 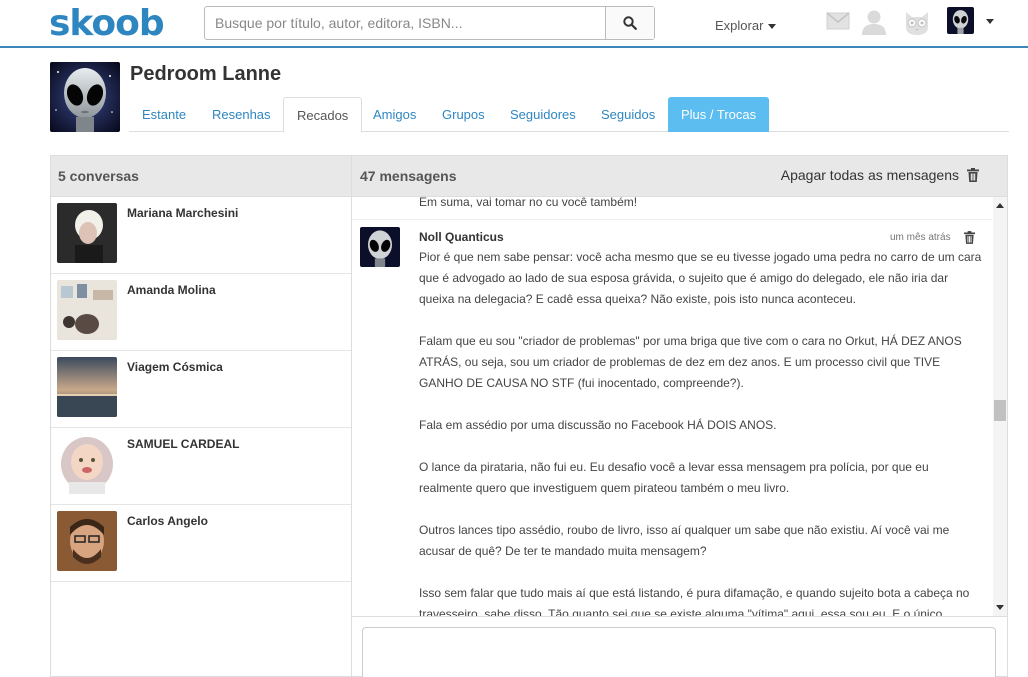 What do you see at coordinates (679, 652) in the screenshot?
I see `reply-textarea` at bounding box center [679, 652].